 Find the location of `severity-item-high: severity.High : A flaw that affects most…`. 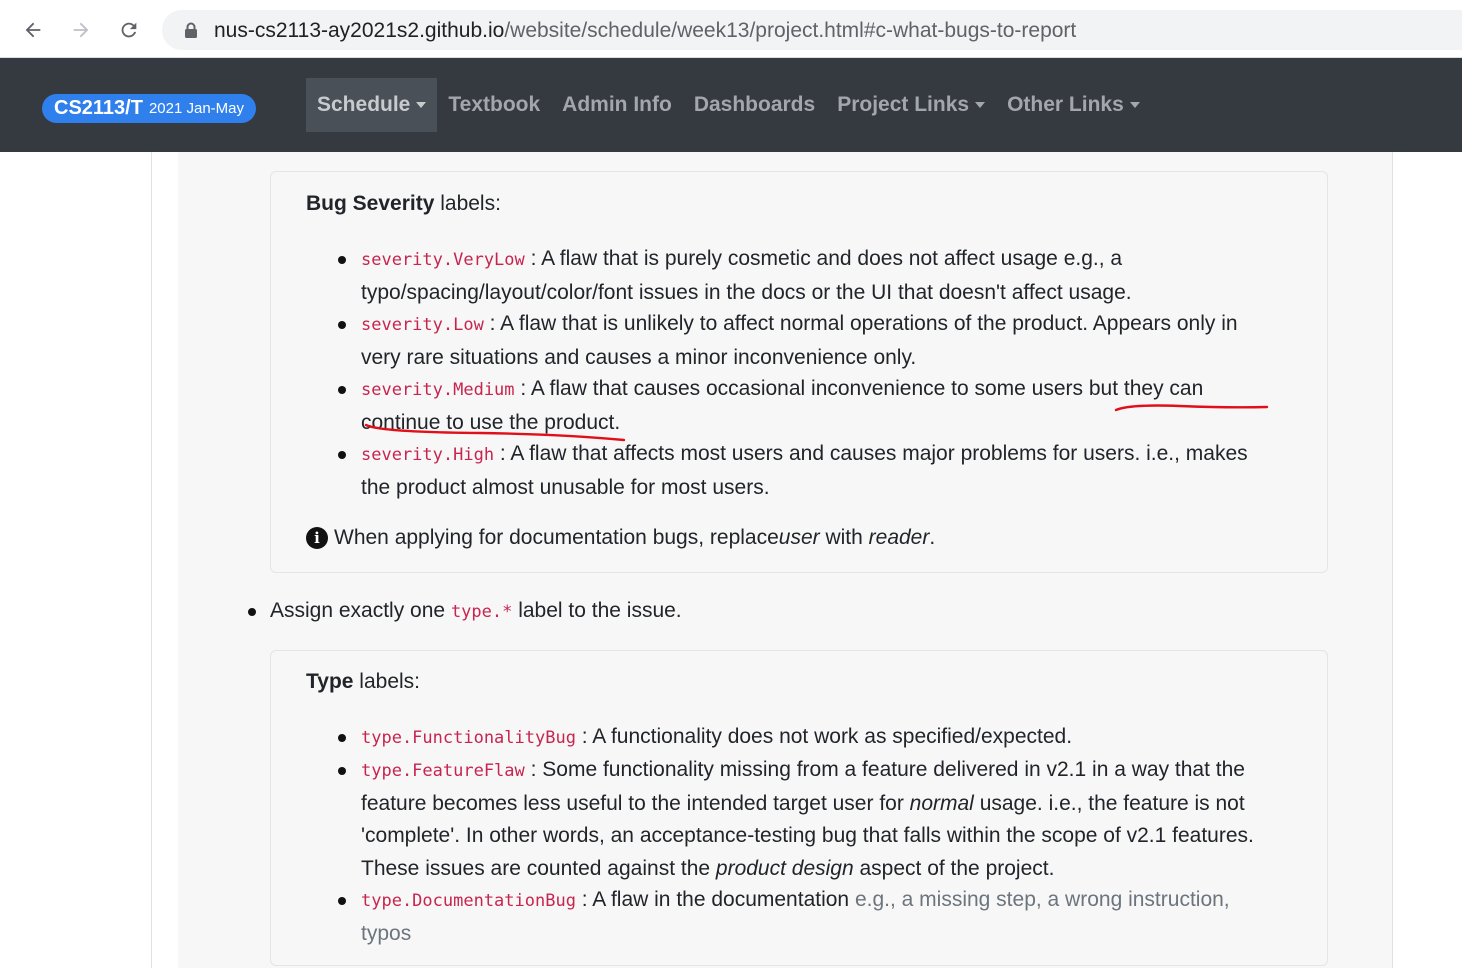

severity-item-high: severity.High : A flaw that affects most… is located at coordinates (804, 470).